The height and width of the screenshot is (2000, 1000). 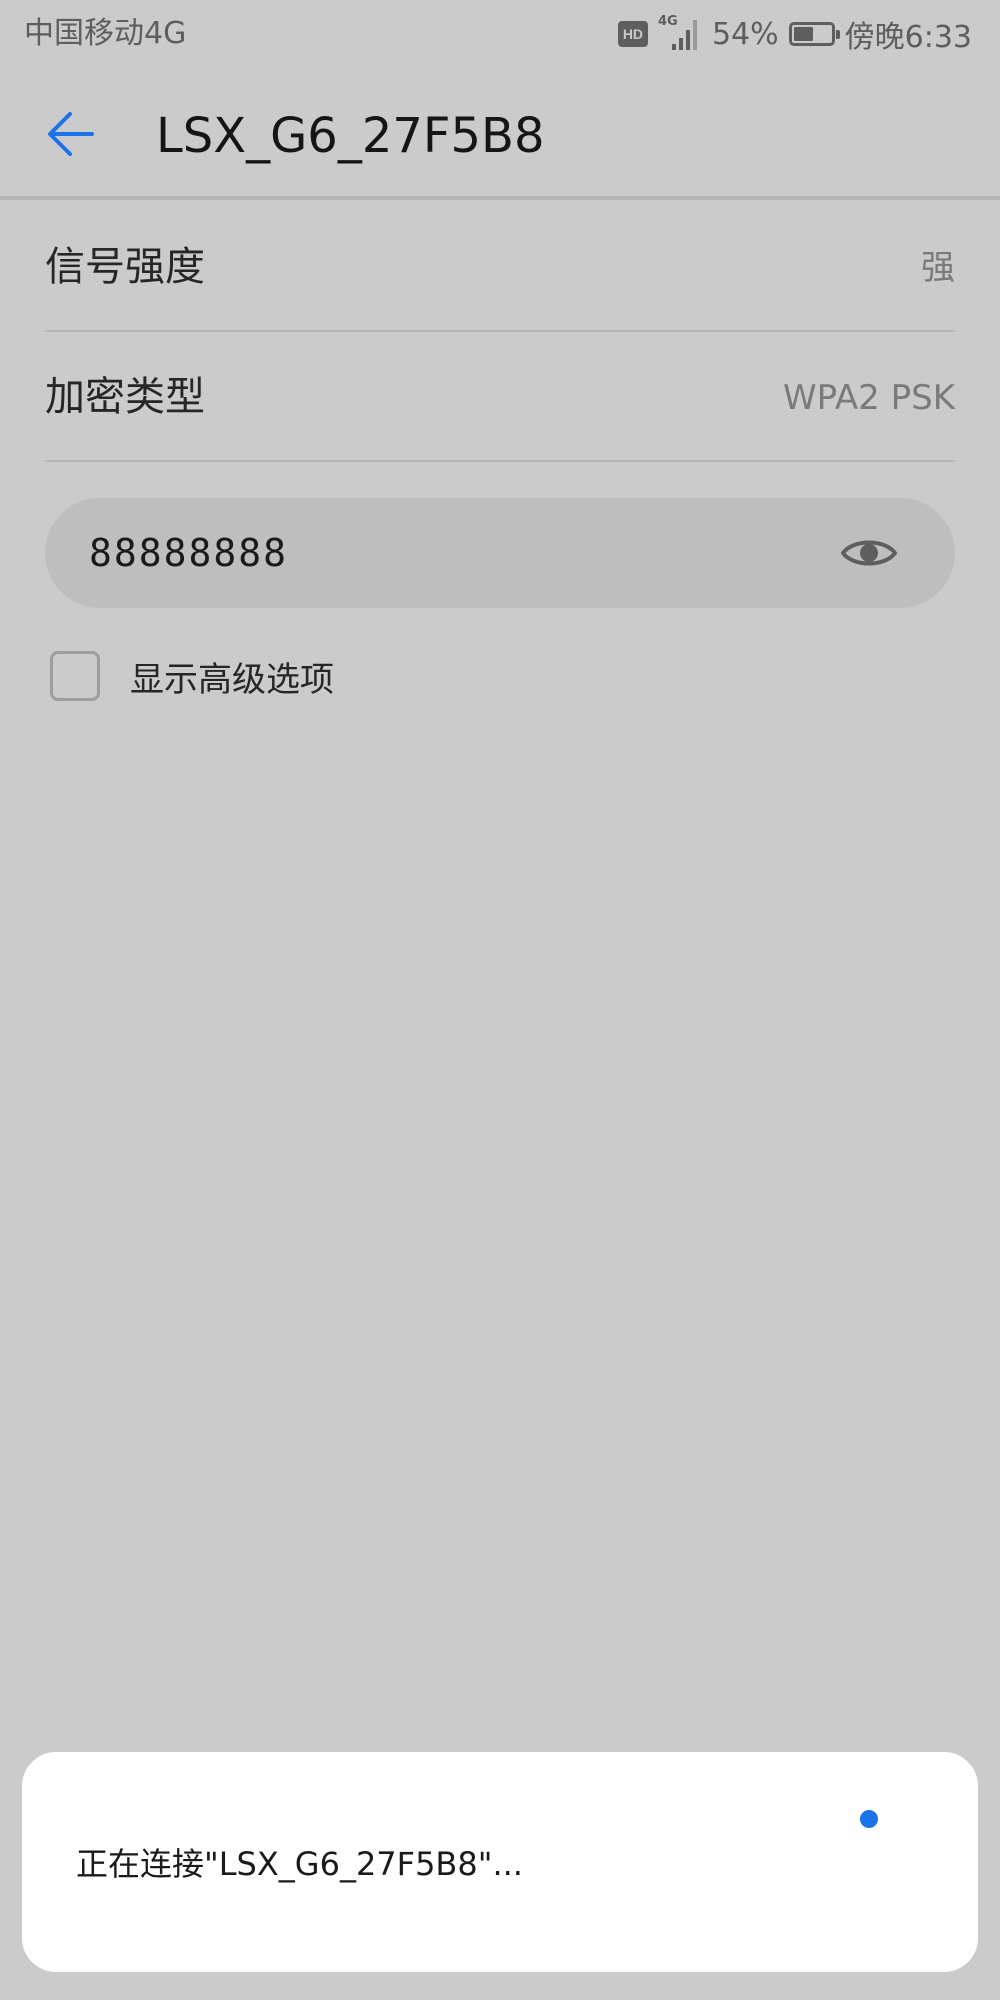 I want to click on status-indicators: HD 4G 54% 傍晚6:33, so click(x=794, y=34).